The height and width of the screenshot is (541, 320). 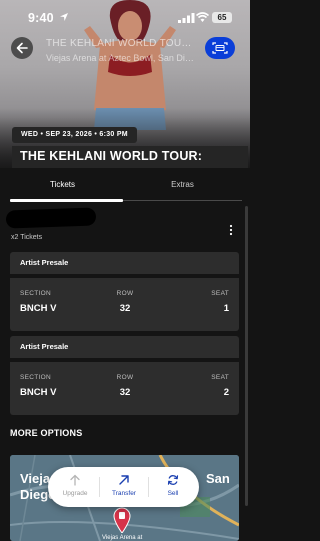 I want to click on transfer-button: Transfer, so click(x=124, y=487).